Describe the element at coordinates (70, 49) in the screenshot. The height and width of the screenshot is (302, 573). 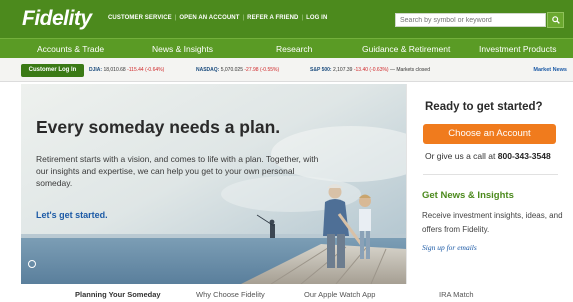
I see `nav-accounts-trade: Accounts & Trade` at that location.